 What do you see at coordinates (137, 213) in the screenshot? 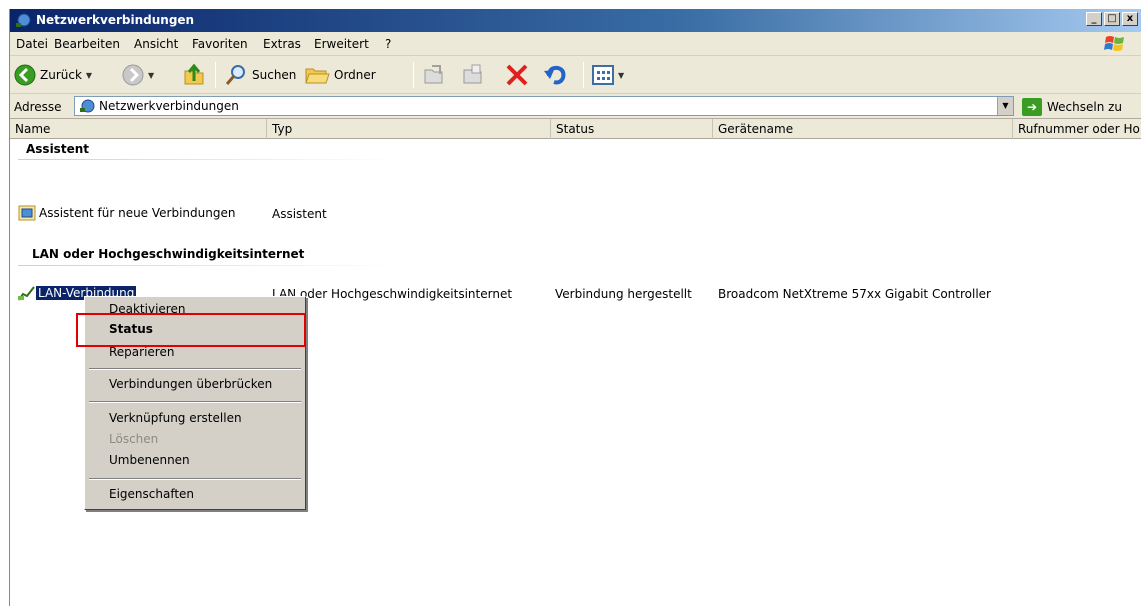
I see `item-name: Assistent für neue Verbindungen` at bounding box center [137, 213].